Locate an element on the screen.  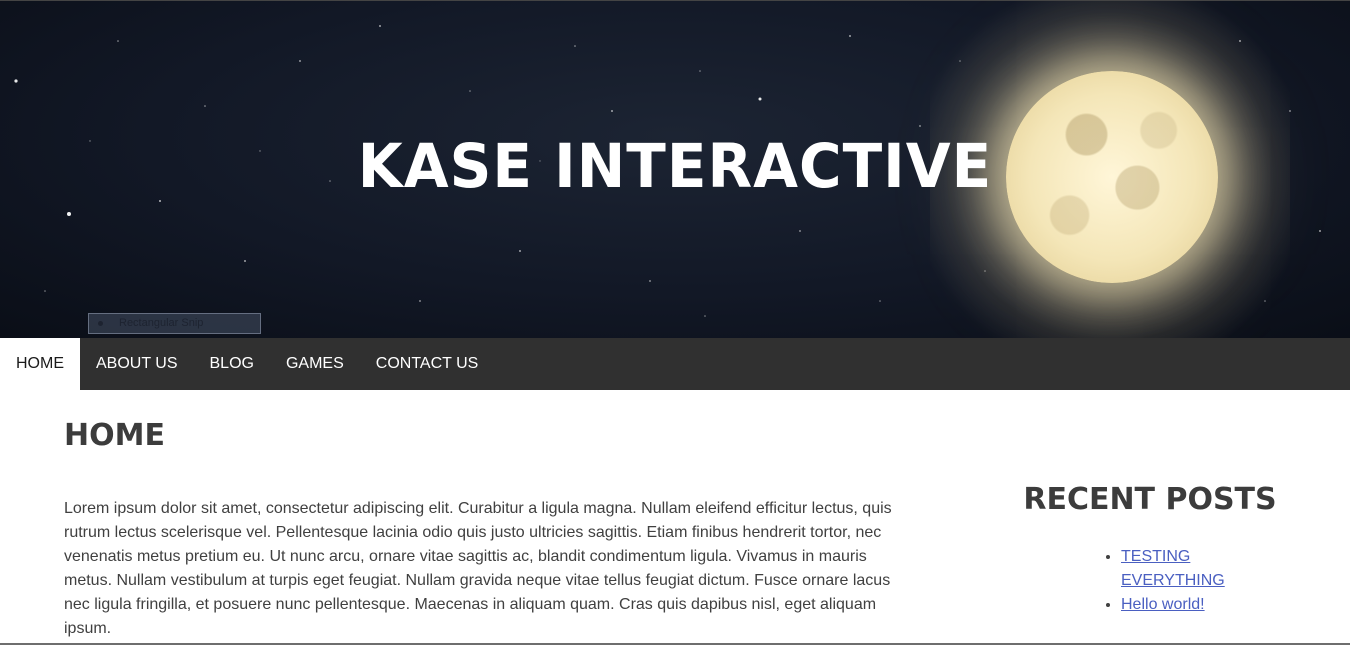
page-title: Home is located at coordinates (114, 435).